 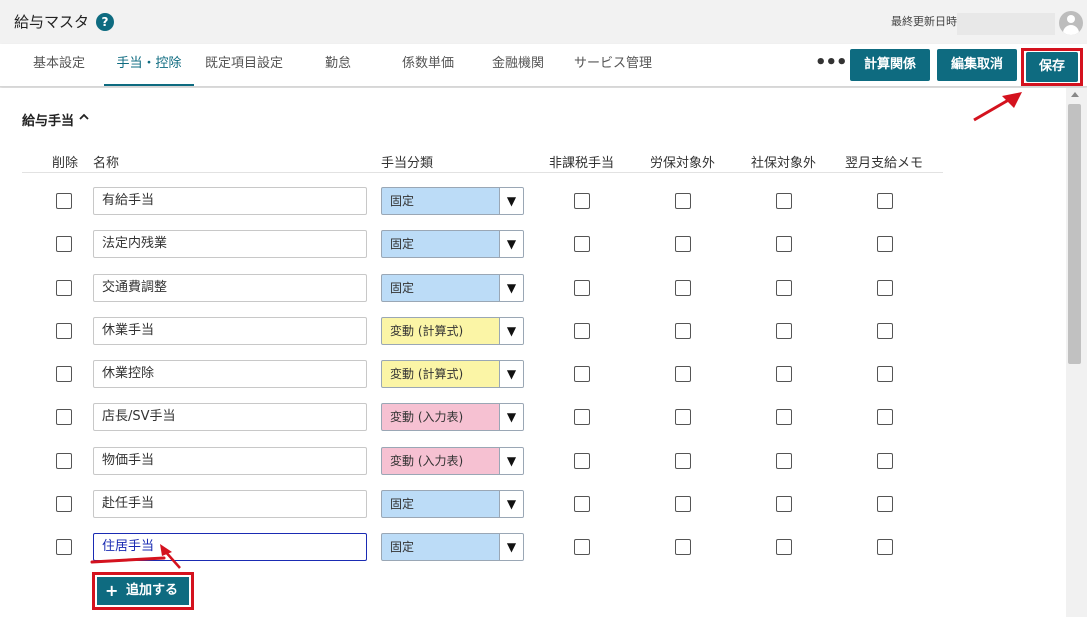 I want to click on column-header-category: 手当分類, so click(x=407, y=163).